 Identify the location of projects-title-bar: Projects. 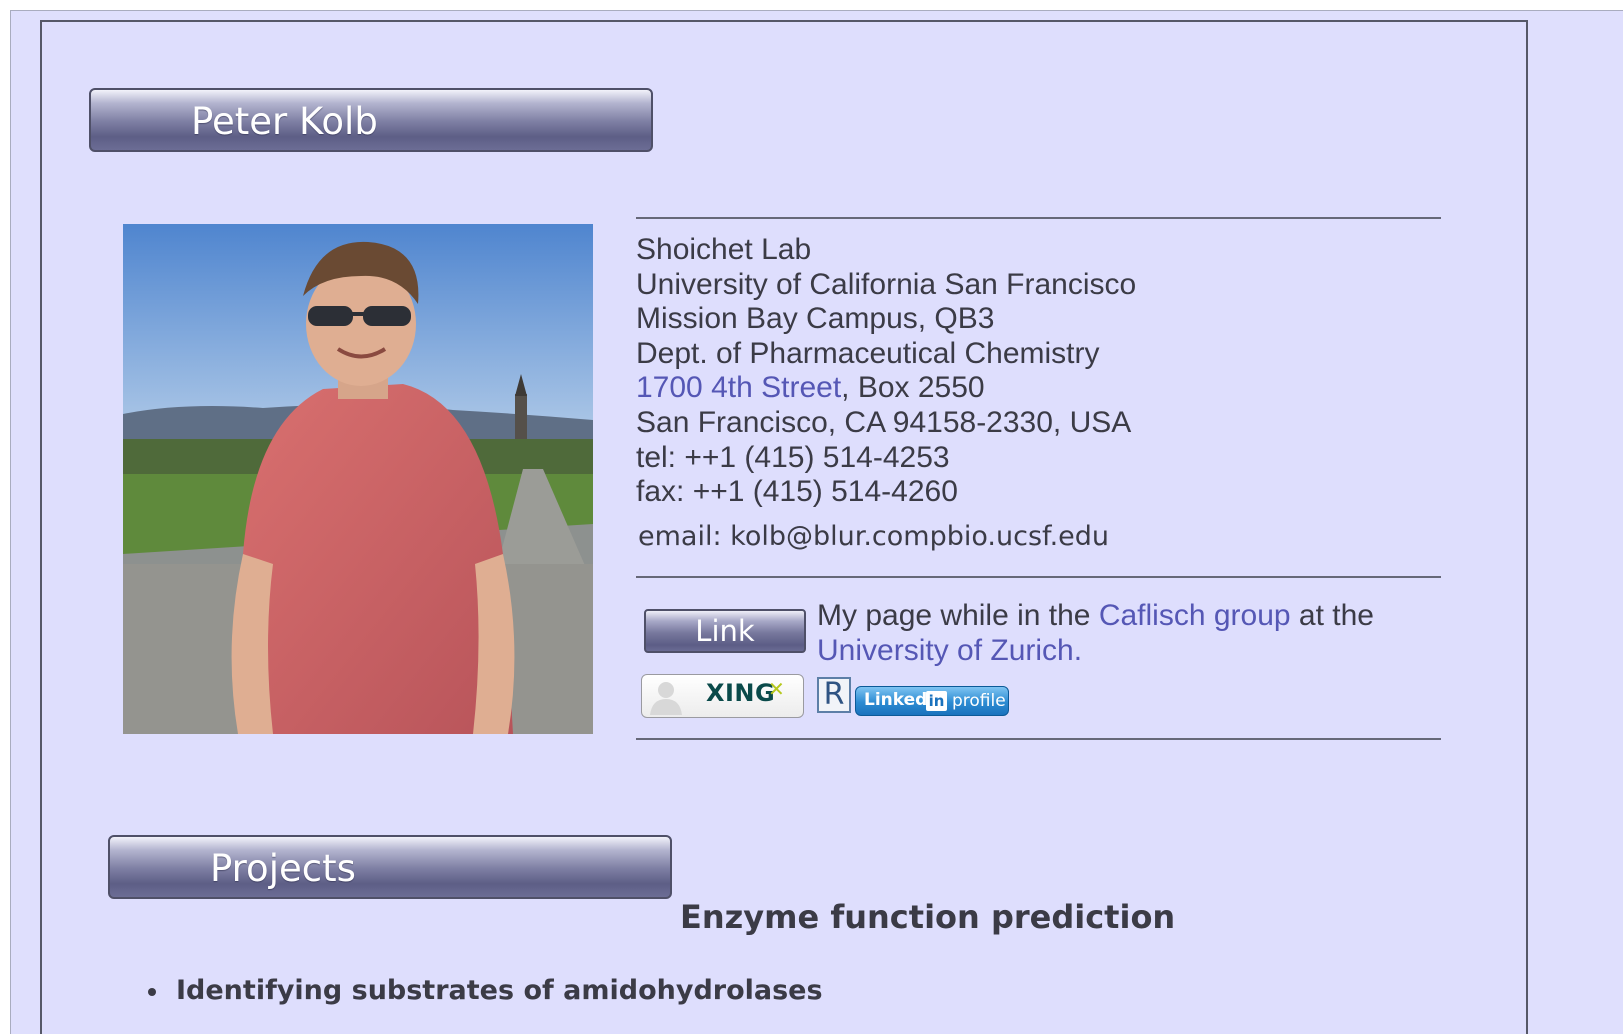
(390, 867).